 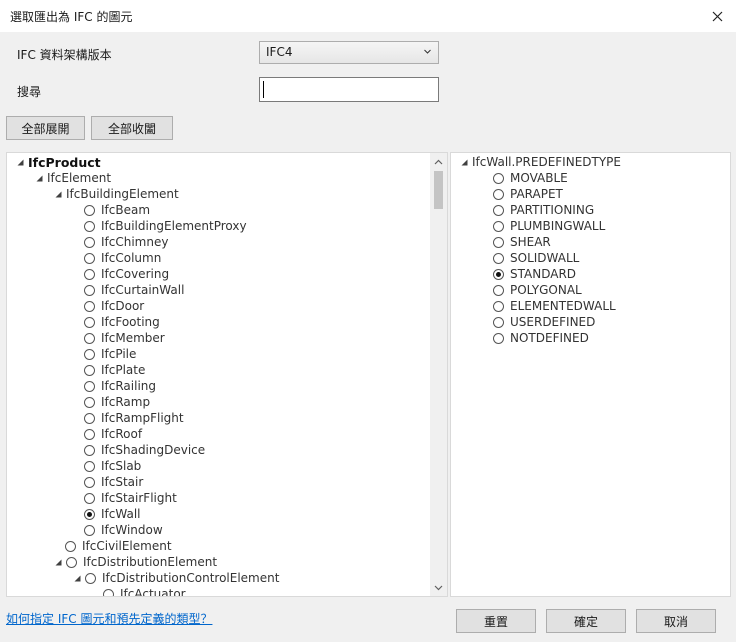 What do you see at coordinates (135, 562) in the screenshot?
I see `tree-item: IfcDistributionElement` at bounding box center [135, 562].